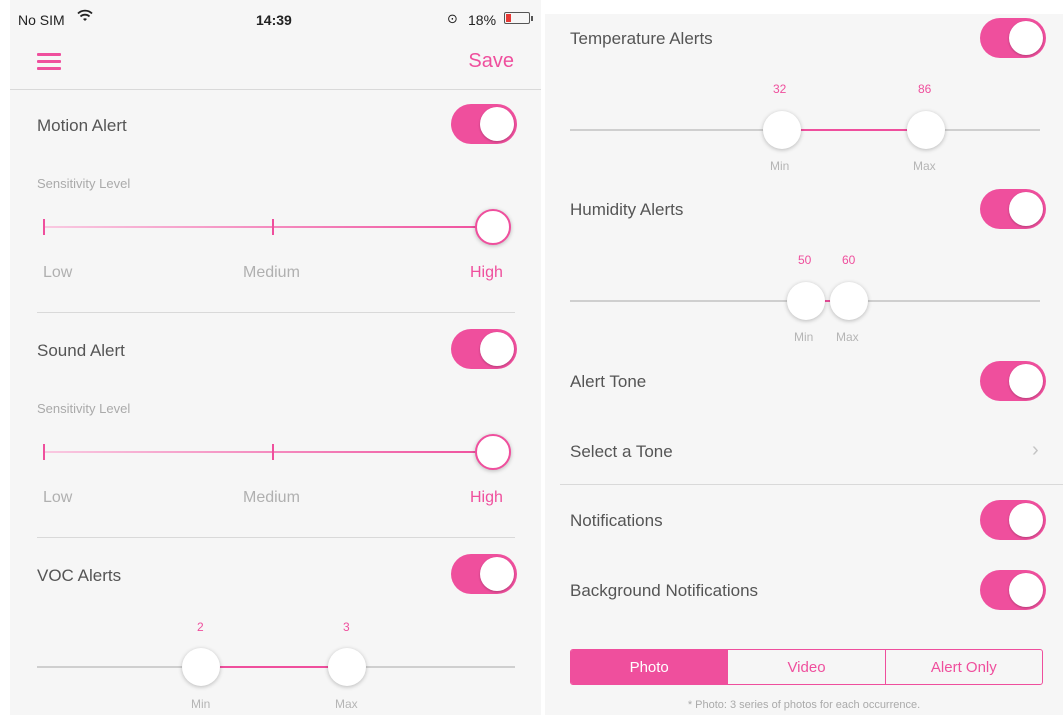 This screenshot has width=1063, height=715. Describe the element at coordinates (849, 260) in the screenshot. I see `humidity-max-value: 60` at that location.